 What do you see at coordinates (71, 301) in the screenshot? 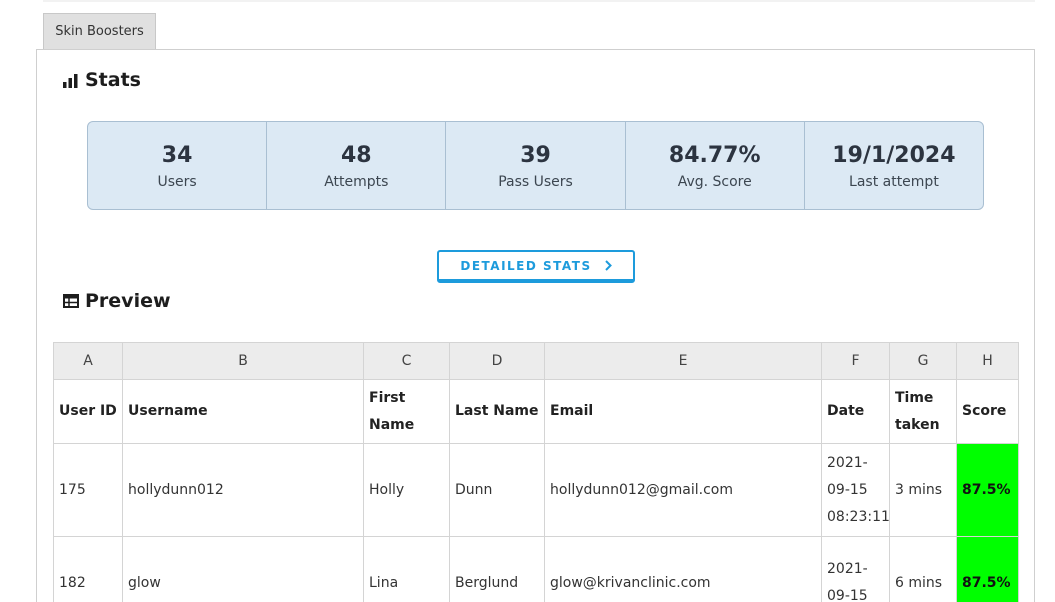
I see `table-icon` at bounding box center [71, 301].